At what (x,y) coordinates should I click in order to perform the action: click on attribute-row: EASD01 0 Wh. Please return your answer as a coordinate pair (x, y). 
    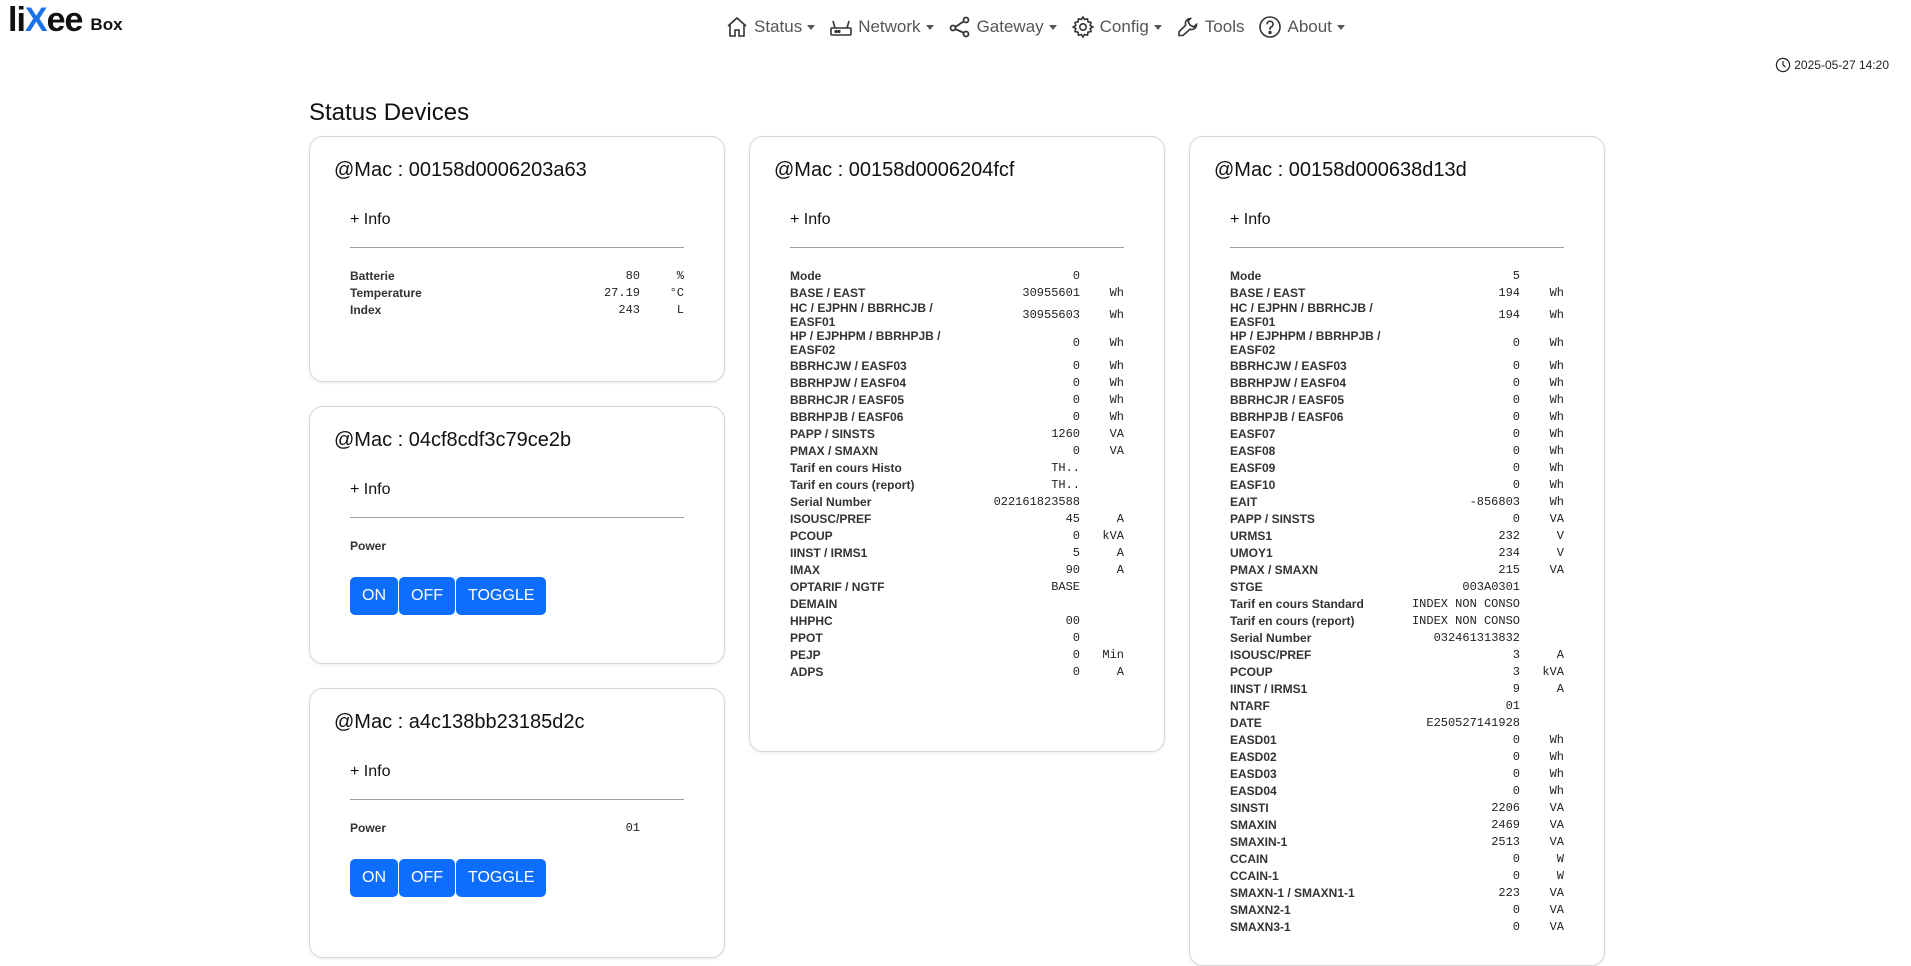
    Looking at the image, I should click on (1397, 739).